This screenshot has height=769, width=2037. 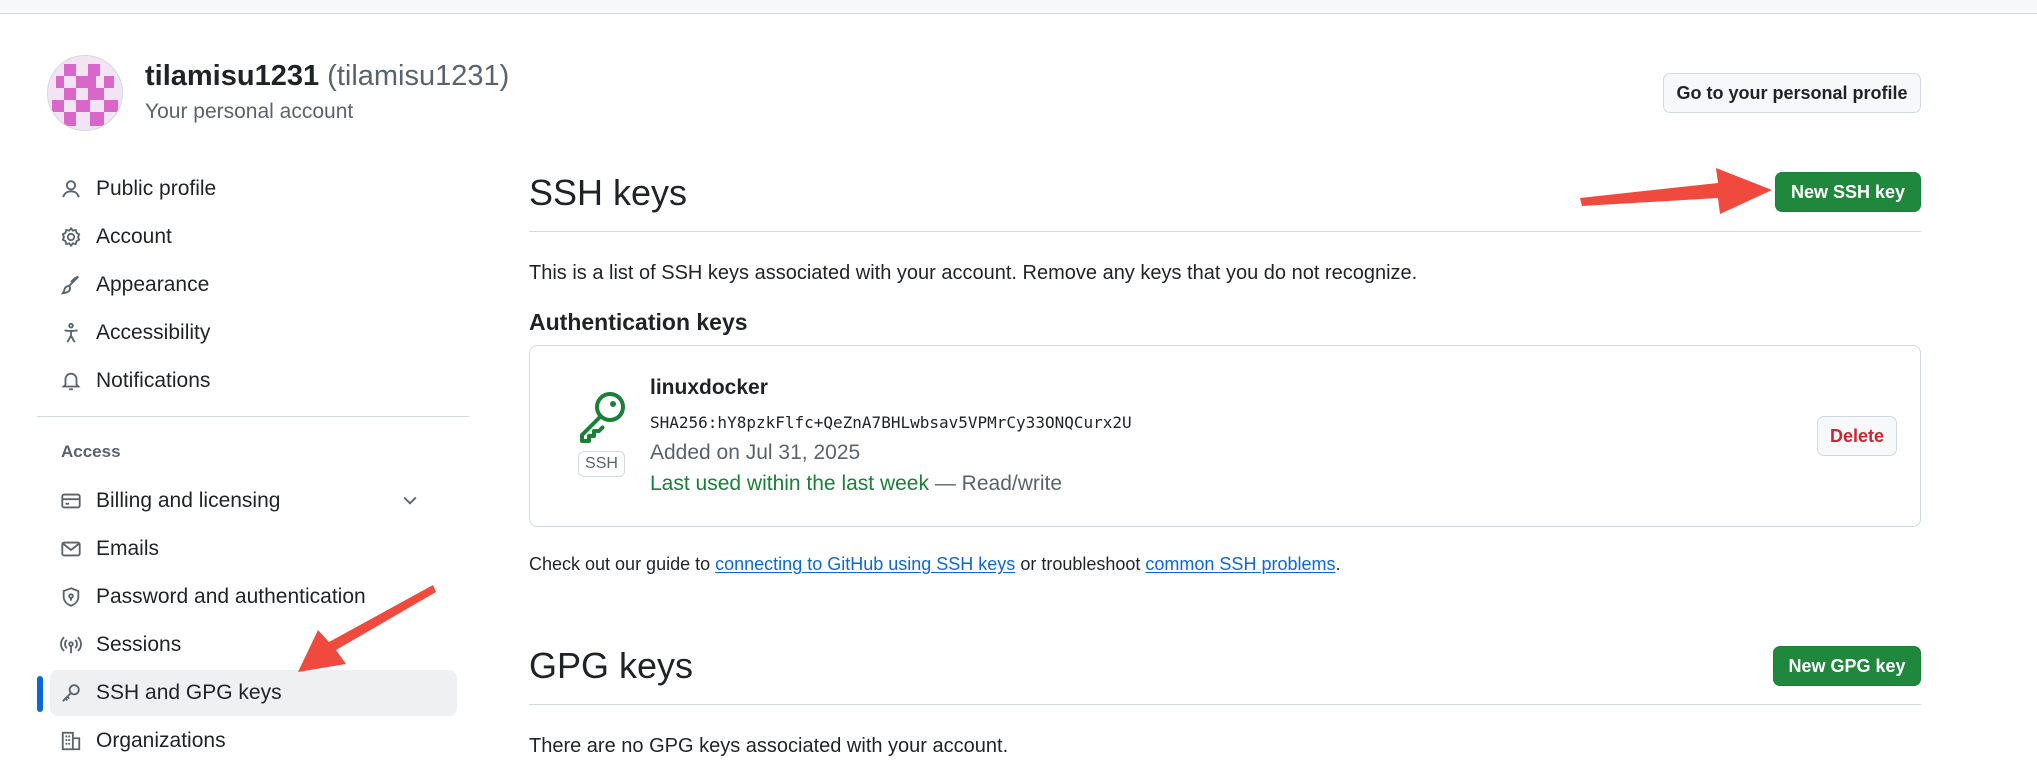 What do you see at coordinates (189, 692) in the screenshot?
I see `sidebar-item-label: SSH and GPG keys` at bounding box center [189, 692].